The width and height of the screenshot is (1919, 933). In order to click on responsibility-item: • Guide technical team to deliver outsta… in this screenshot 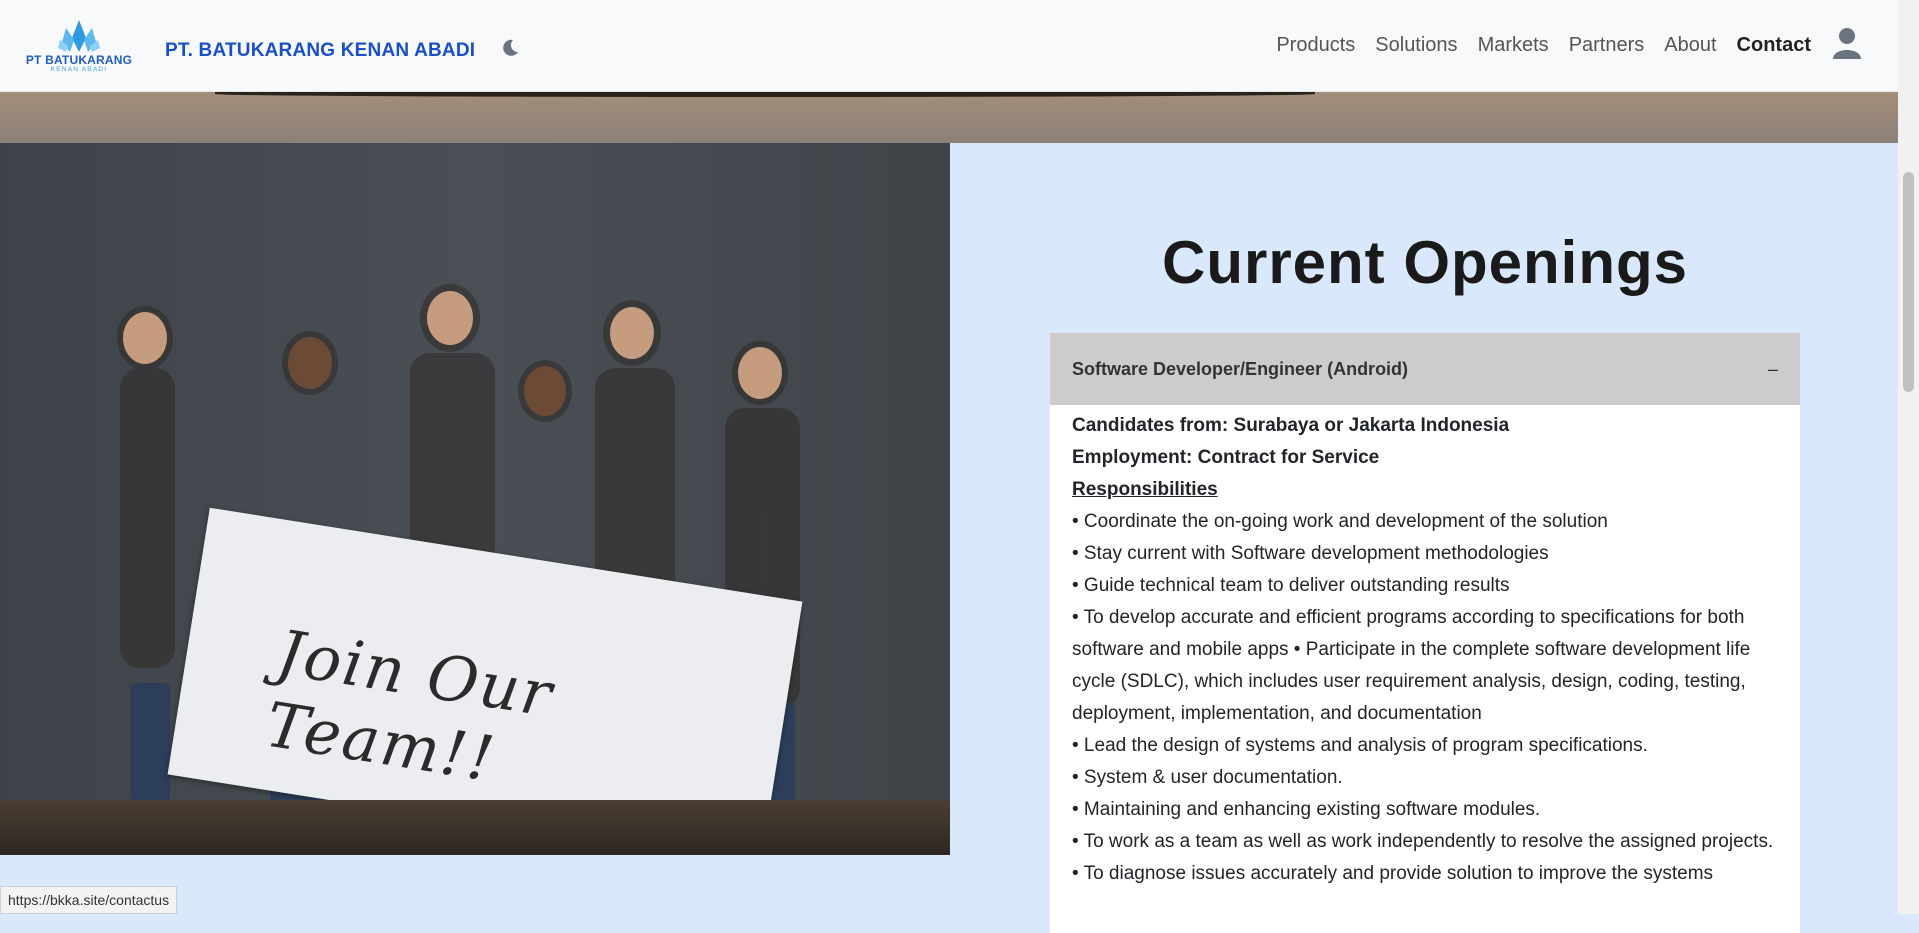, I will do `click(1291, 585)`.